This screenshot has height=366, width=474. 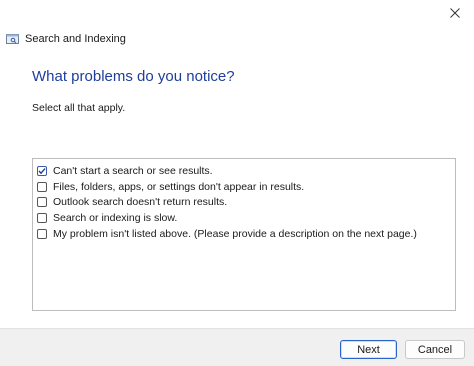 I want to click on cancel-button: Cancel, so click(x=435, y=349).